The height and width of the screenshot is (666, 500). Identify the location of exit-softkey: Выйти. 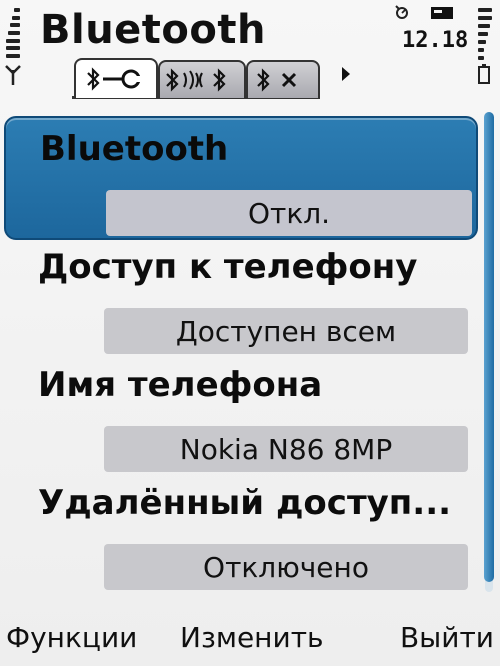
(447, 638).